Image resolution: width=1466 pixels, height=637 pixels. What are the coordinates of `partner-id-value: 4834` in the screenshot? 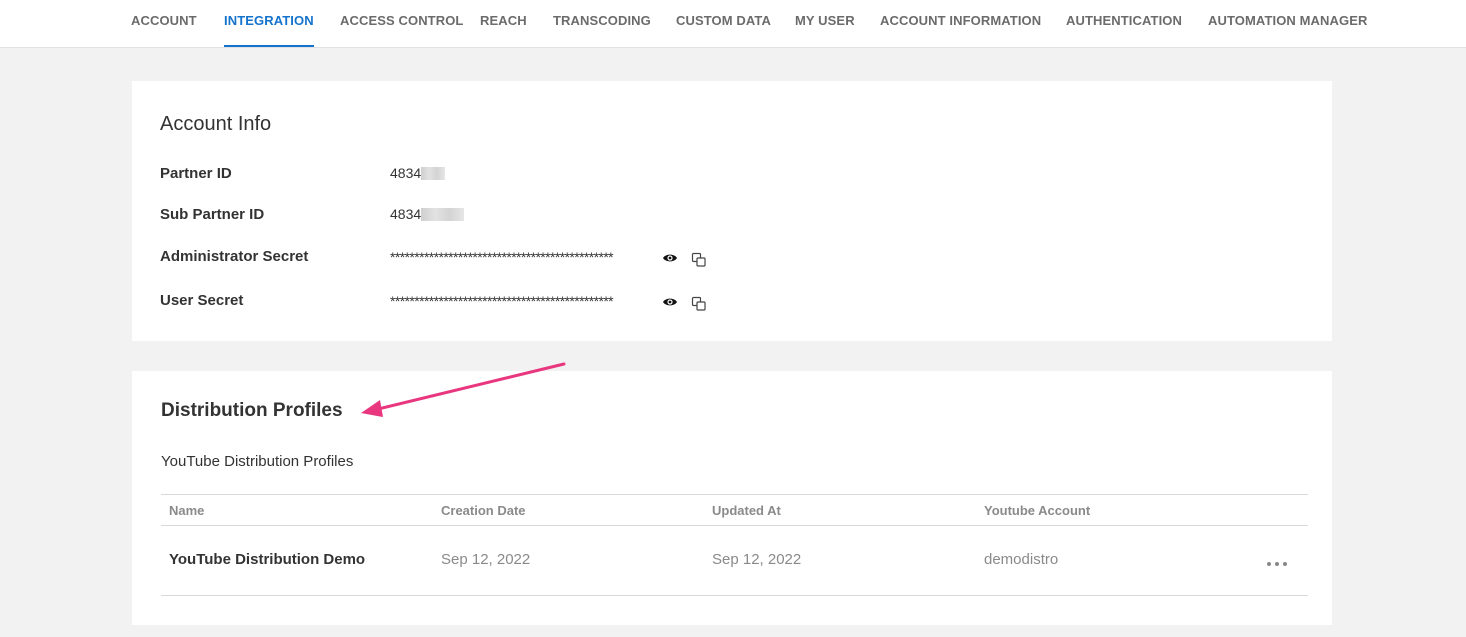 It's located at (418, 173).